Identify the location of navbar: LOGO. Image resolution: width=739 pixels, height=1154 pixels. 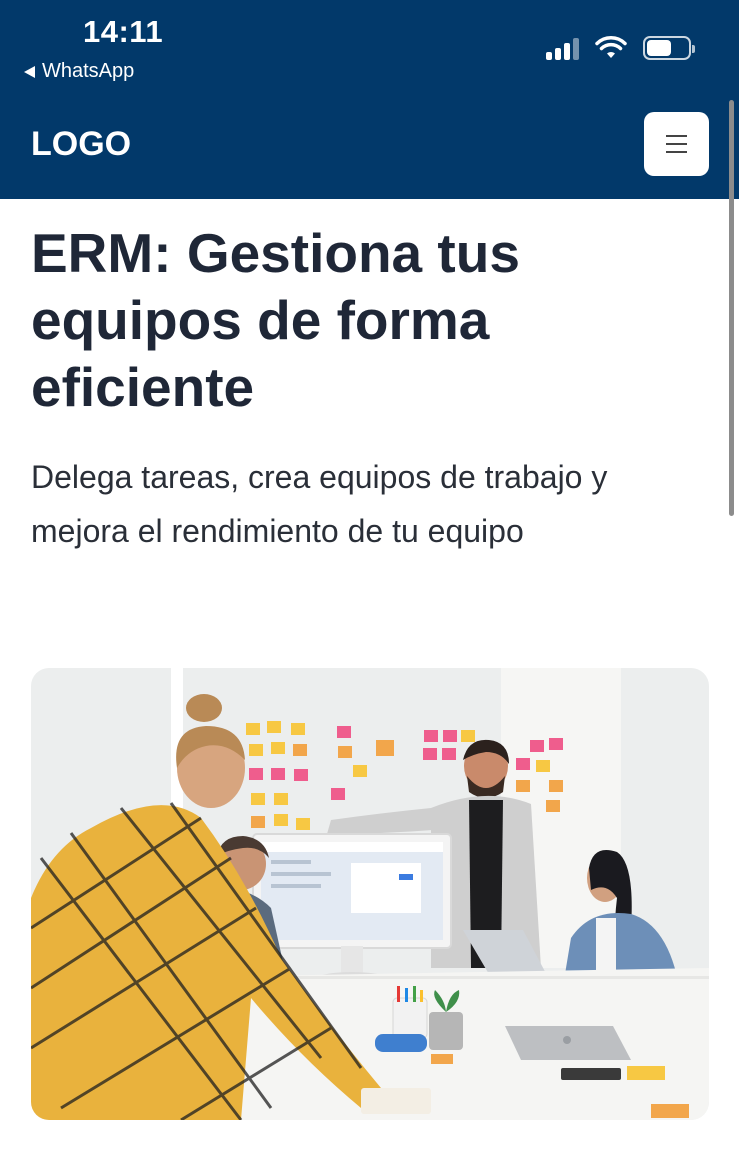
(369, 149).